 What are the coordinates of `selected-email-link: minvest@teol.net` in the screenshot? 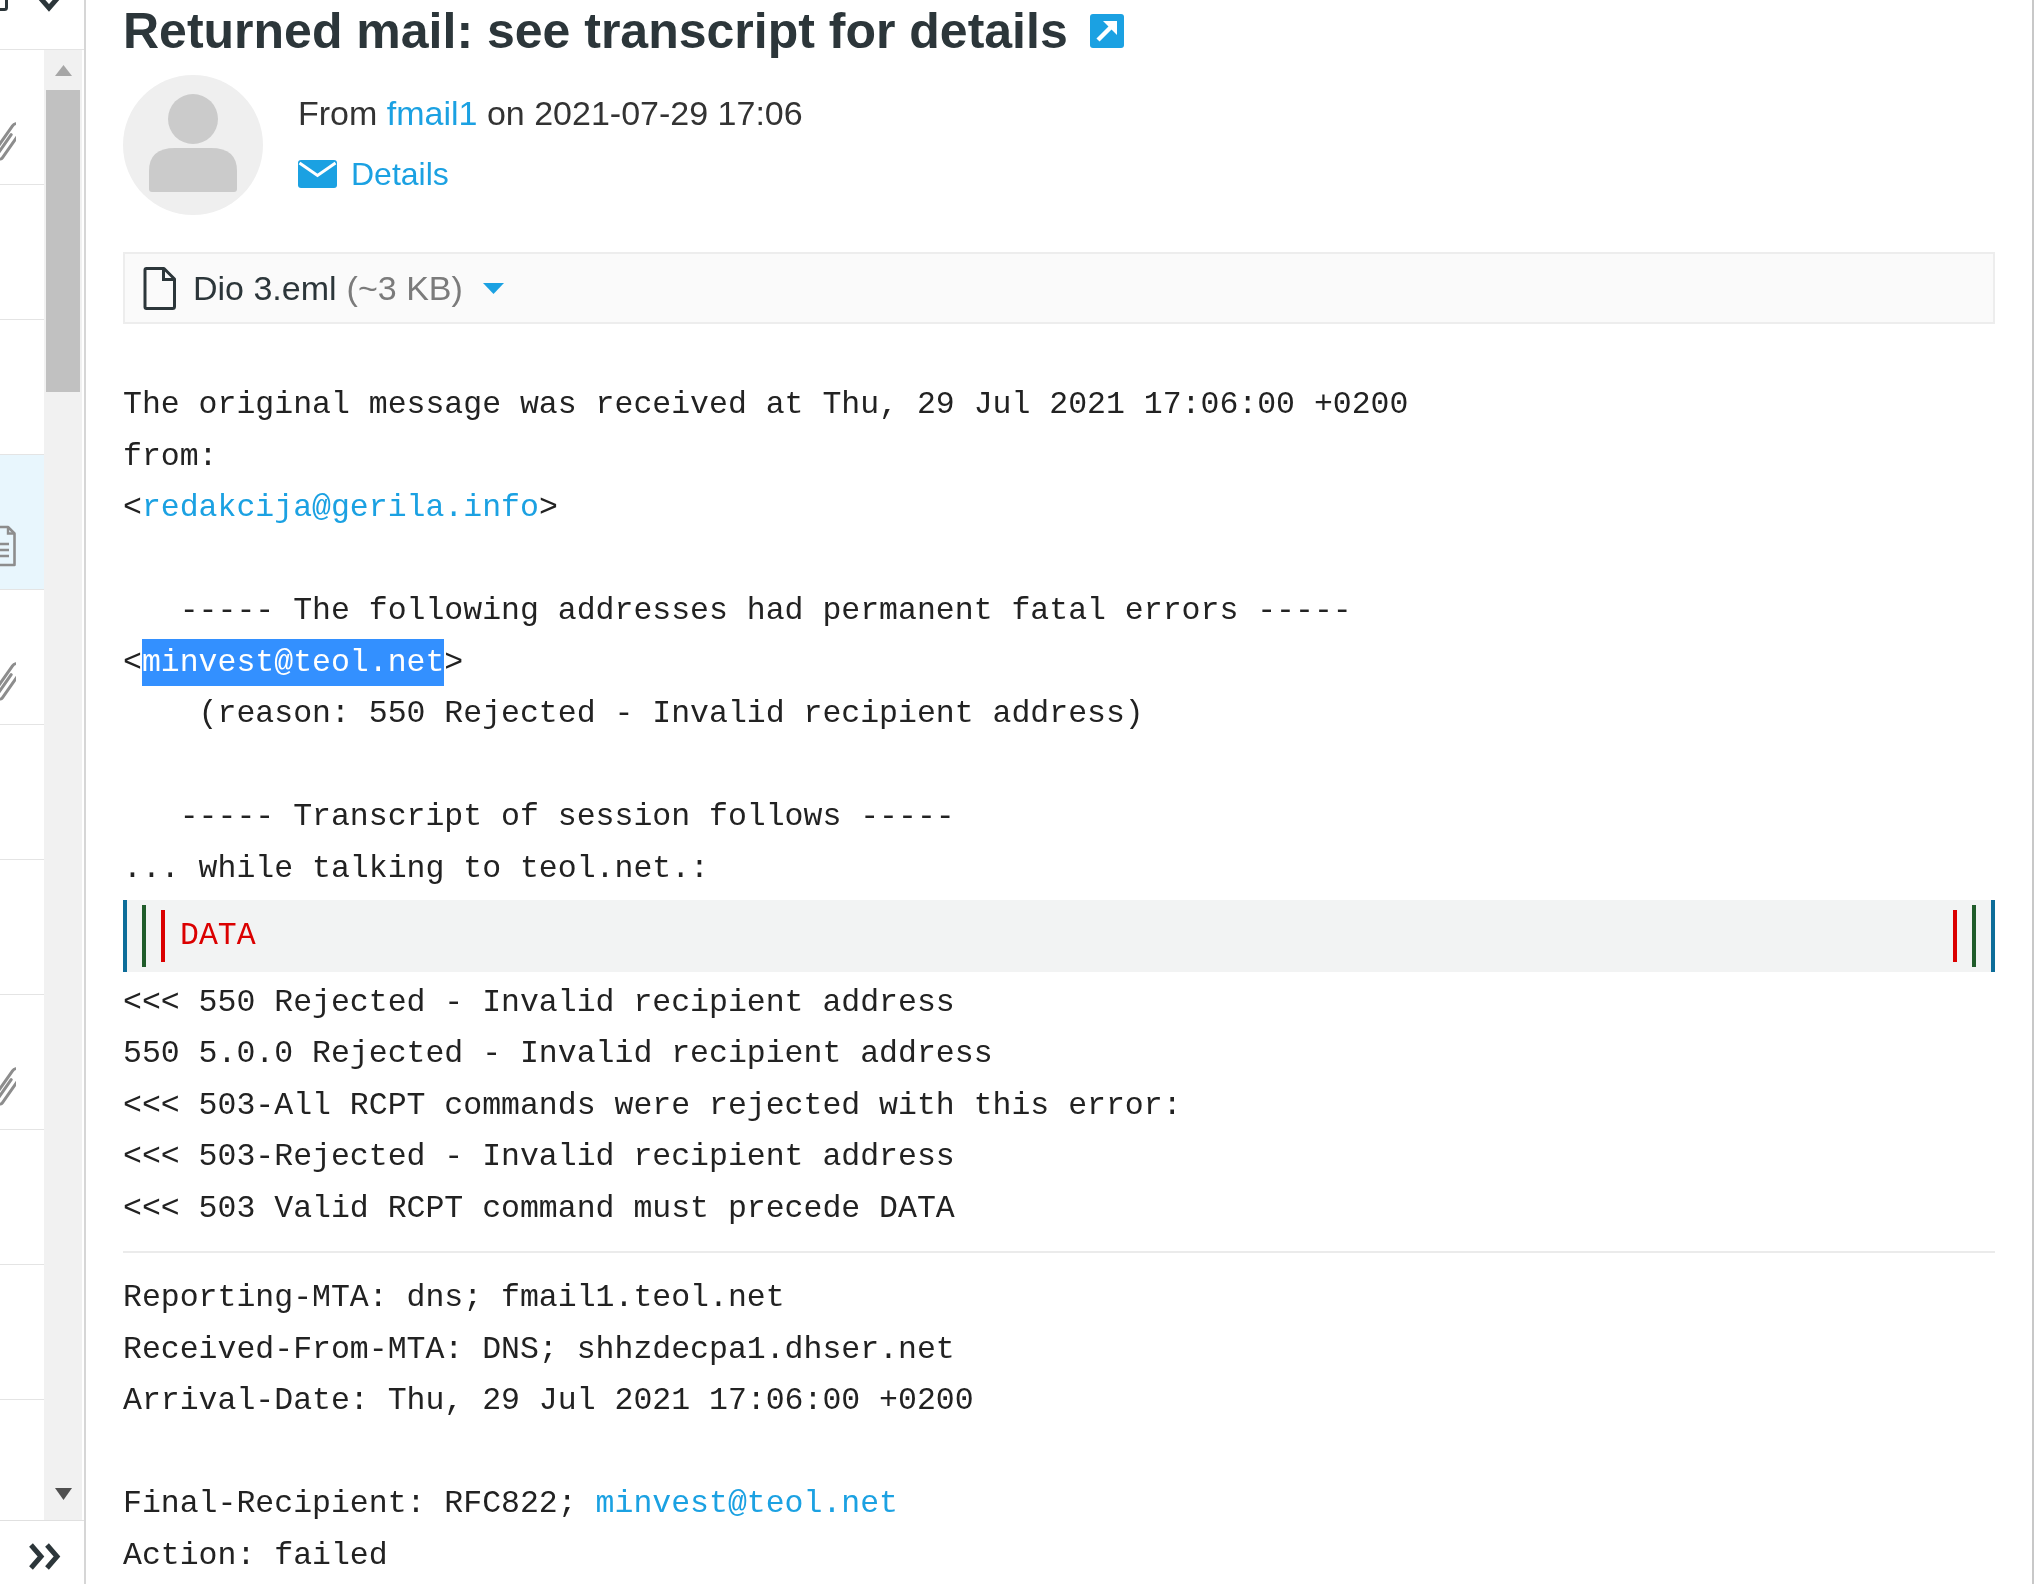 It's located at (293, 662).